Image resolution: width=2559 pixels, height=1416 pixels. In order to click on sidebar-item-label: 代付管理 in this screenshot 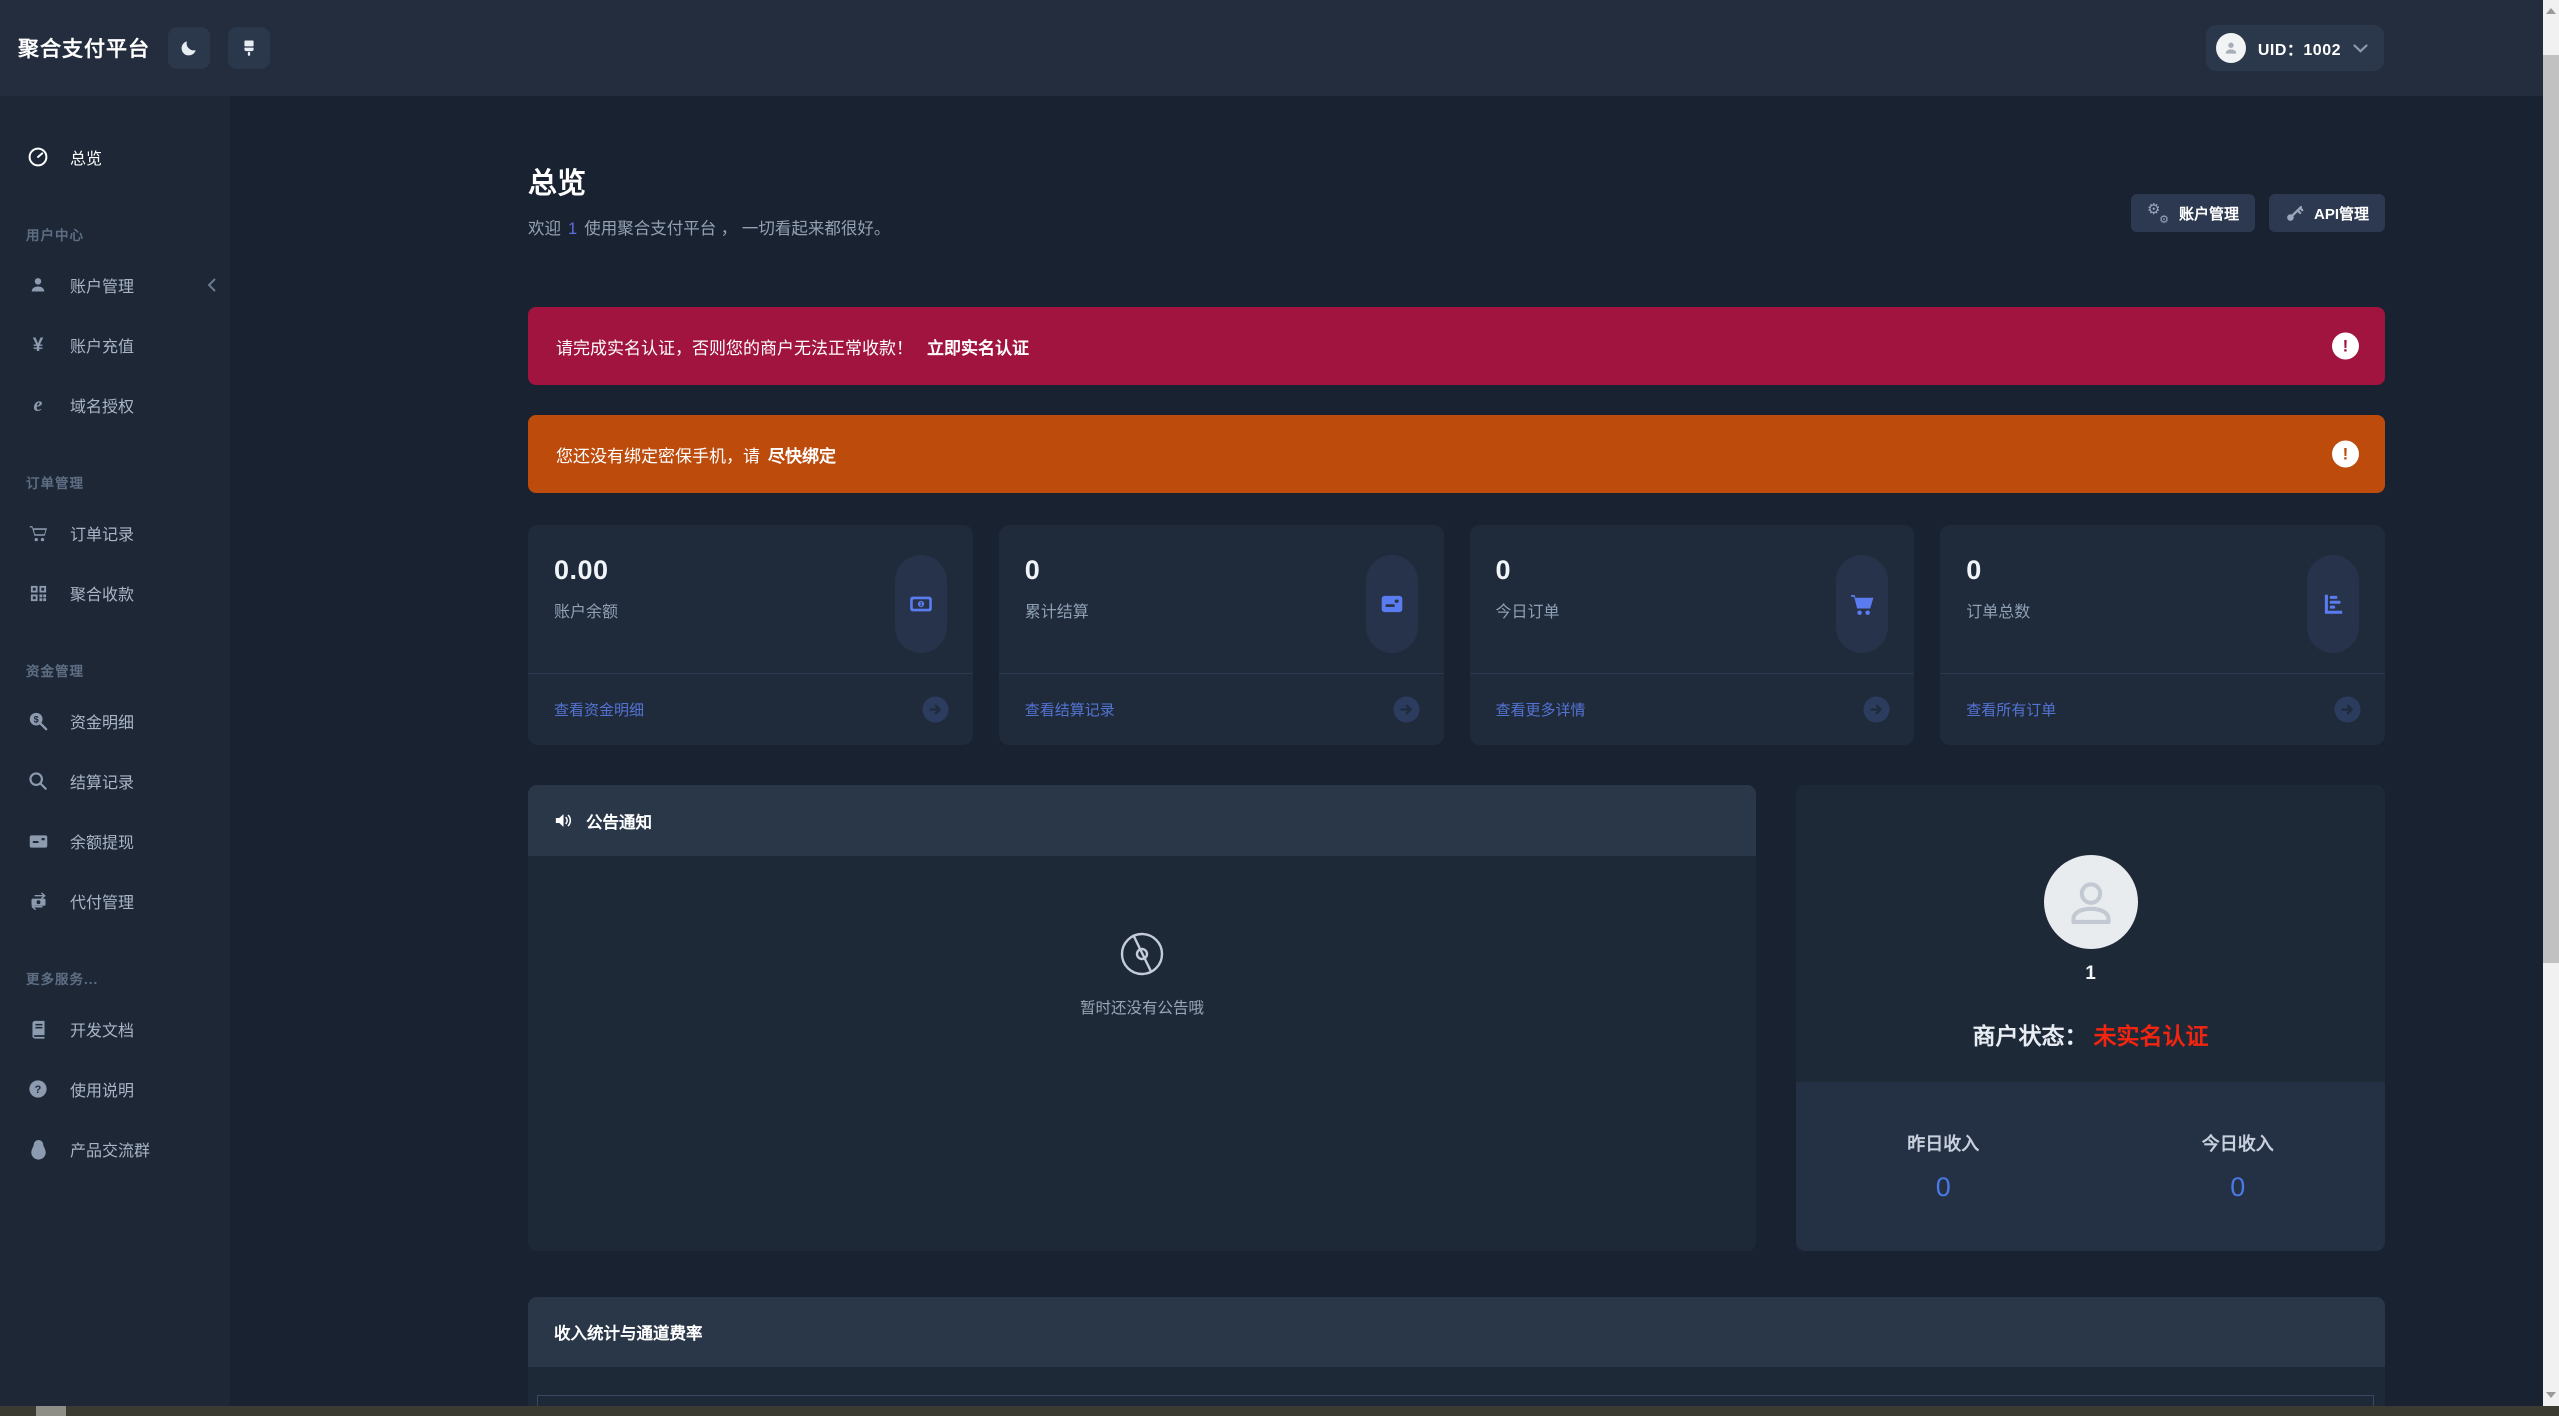, I will do `click(102, 903)`.